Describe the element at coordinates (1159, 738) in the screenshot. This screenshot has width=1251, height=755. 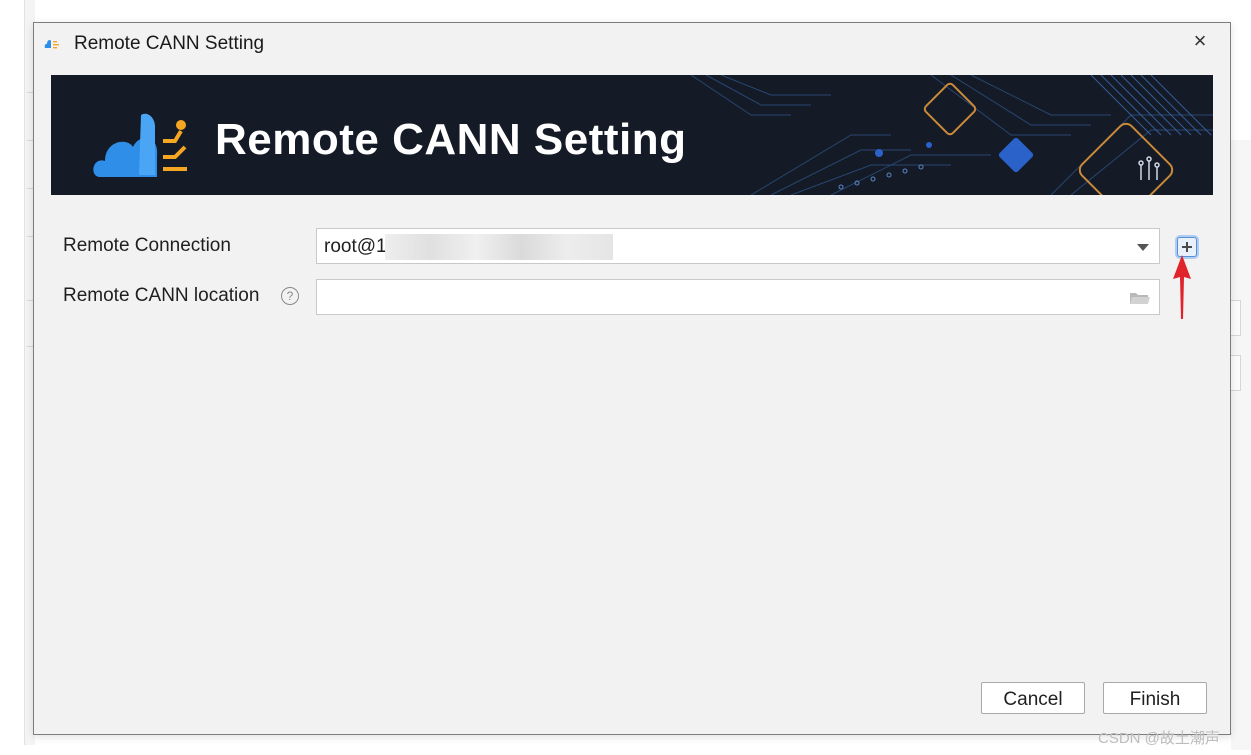
I see `watermark-text: CSDN @故土潮声` at that location.